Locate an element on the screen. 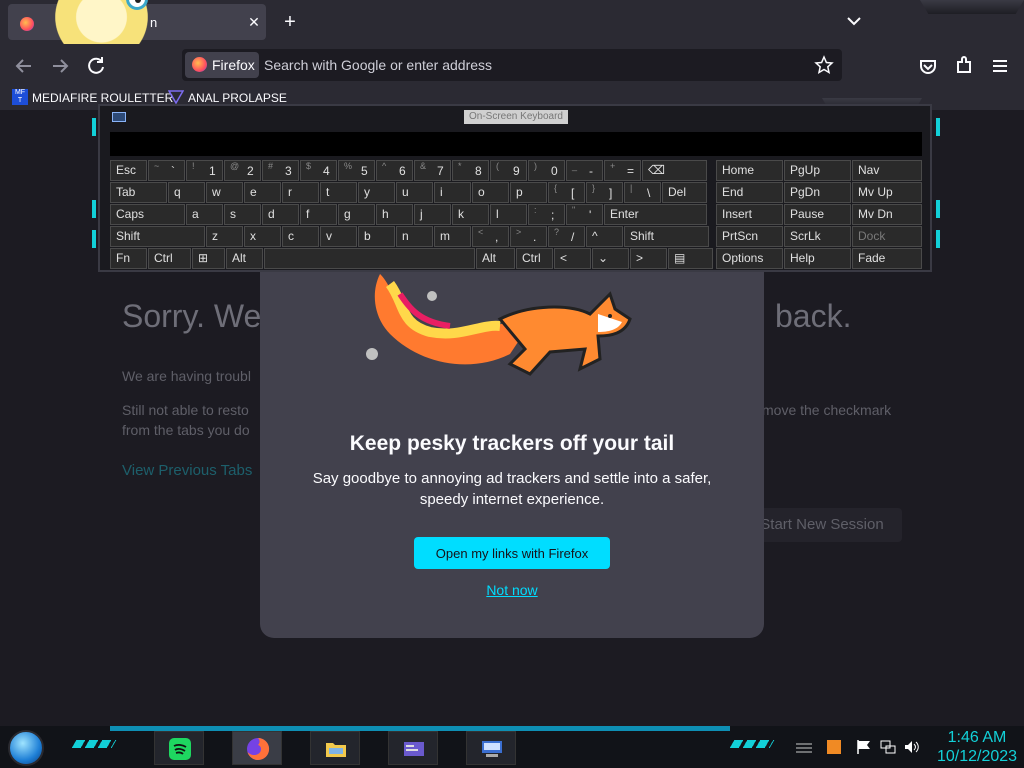 The image size is (1024, 768). osk-key: p is located at coordinates (528, 192).